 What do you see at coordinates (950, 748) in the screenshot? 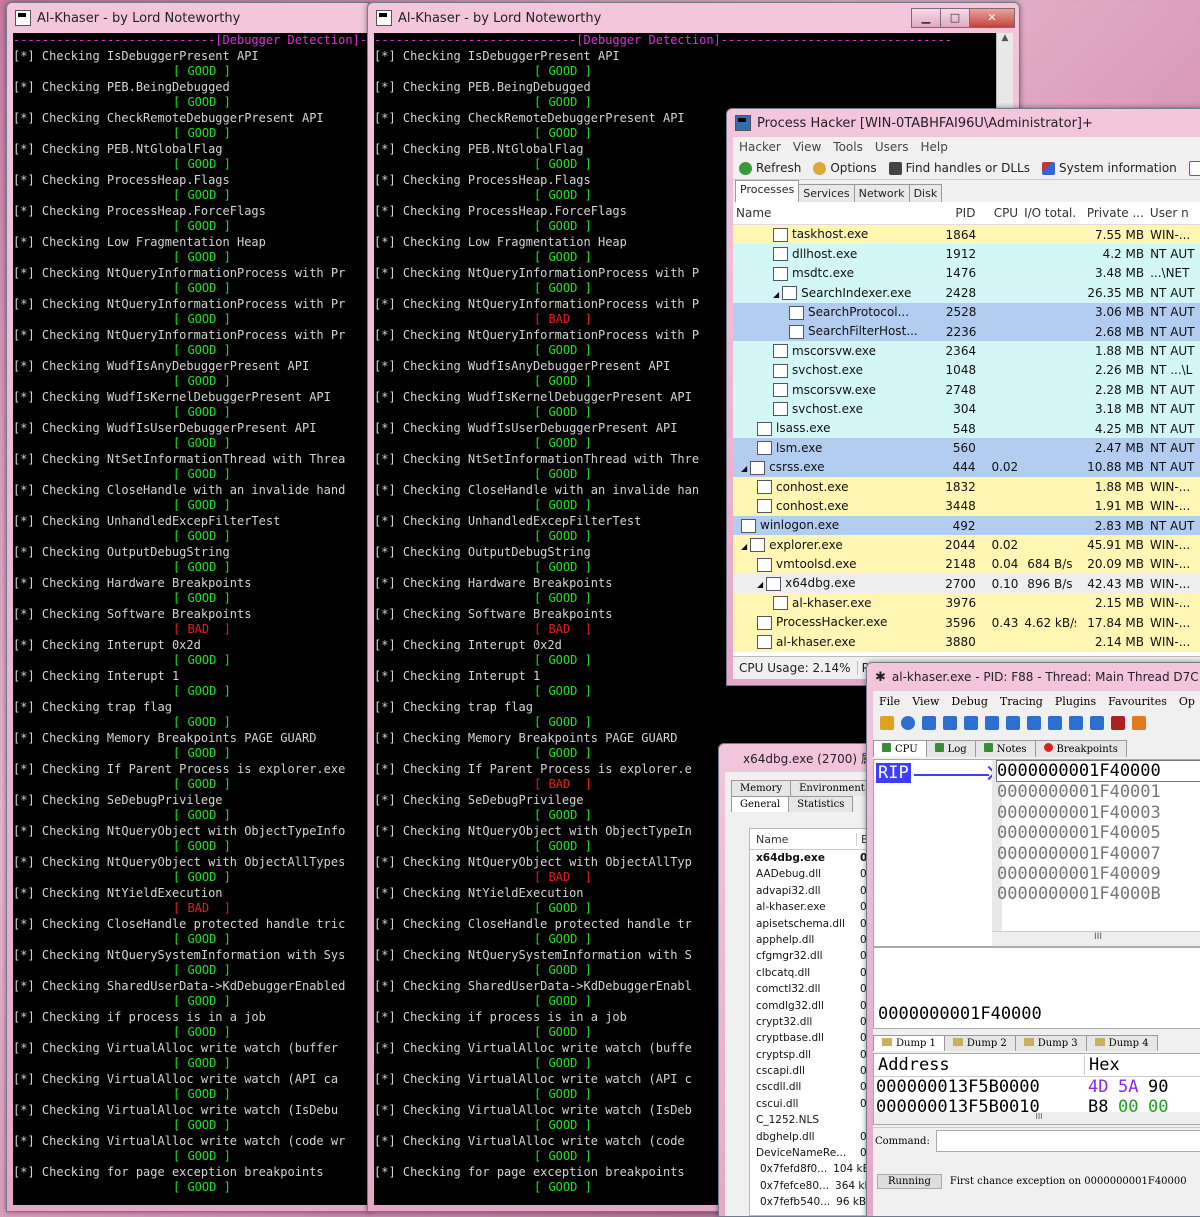
I see `tab-log: Log` at bounding box center [950, 748].